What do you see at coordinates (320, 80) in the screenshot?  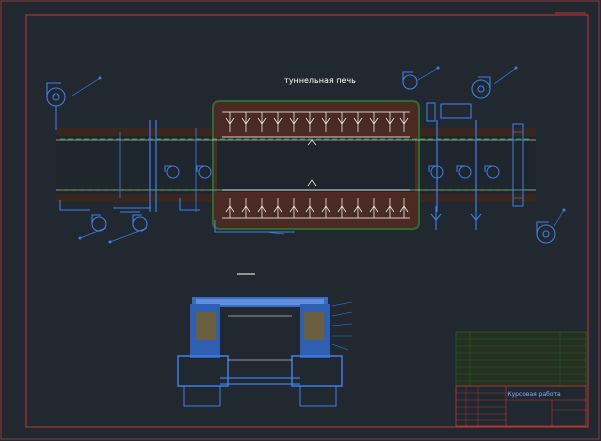 I see `drawing-title: туннельная печь` at bounding box center [320, 80].